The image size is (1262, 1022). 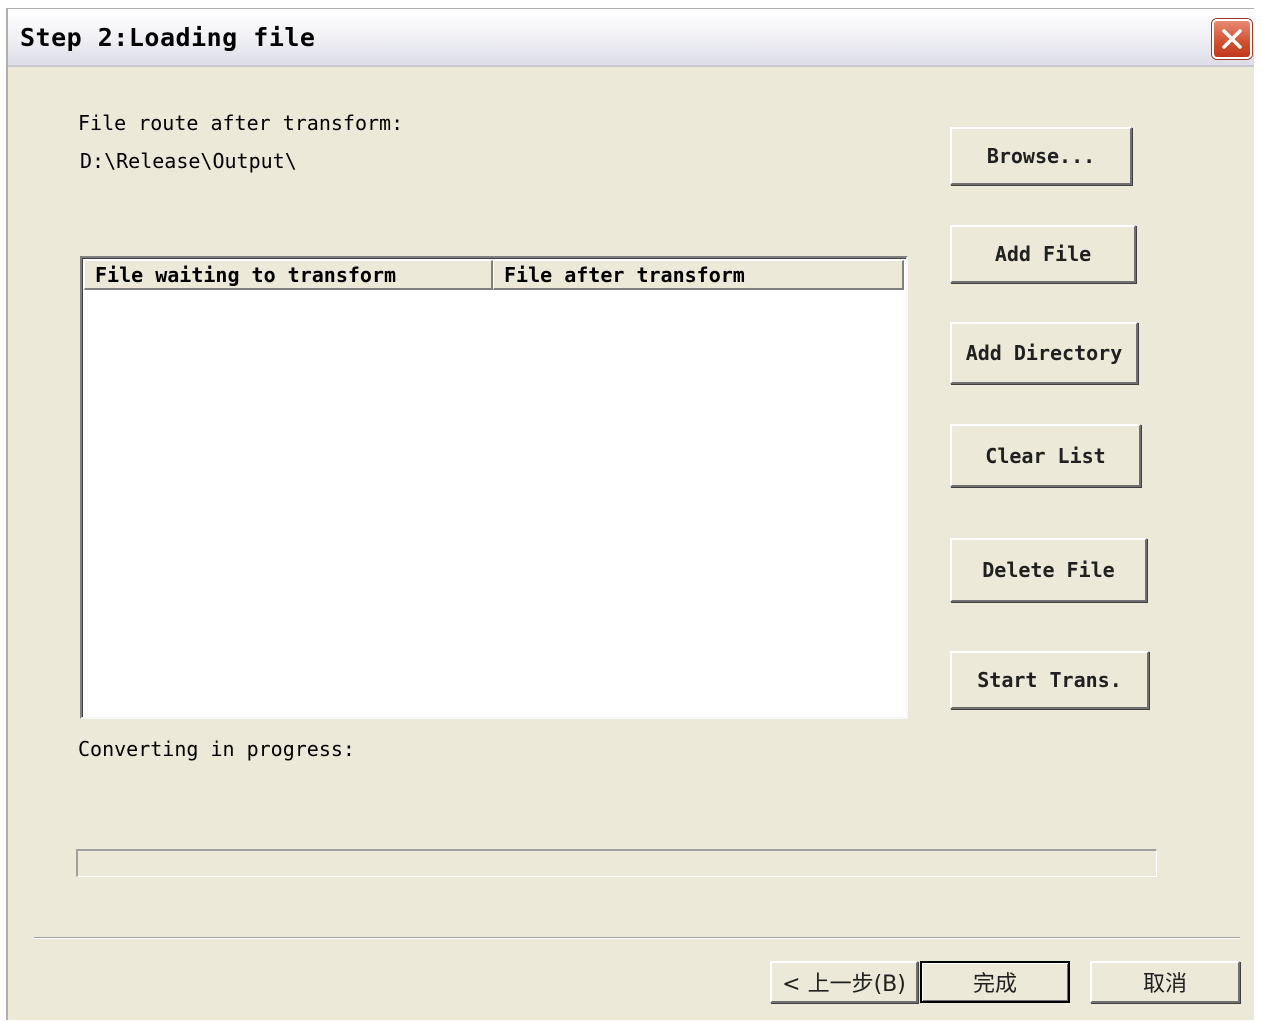 I want to click on start-trans-button: Start Trans., so click(x=1049, y=680).